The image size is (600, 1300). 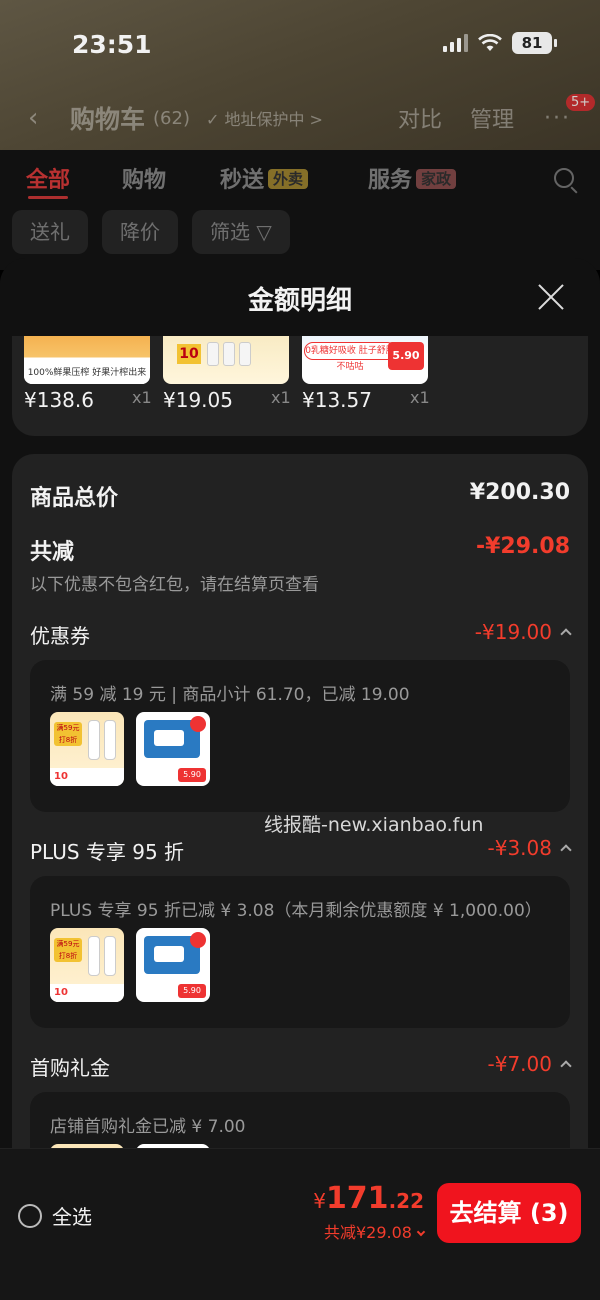 What do you see at coordinates (230, 695) in the screenshot?
I see `coupon-detail-text: 满 59 减 19 元 | 商品小计 61.70，已减 19.00` at bounding box center [230, 695].